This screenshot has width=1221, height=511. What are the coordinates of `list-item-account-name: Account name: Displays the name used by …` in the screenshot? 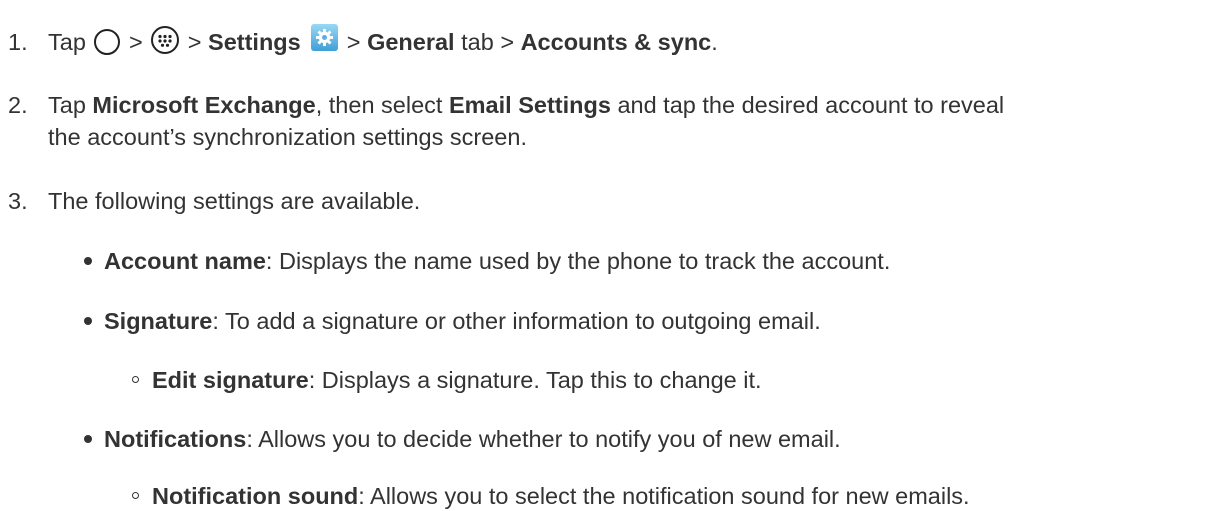 It's located at (497, 261).